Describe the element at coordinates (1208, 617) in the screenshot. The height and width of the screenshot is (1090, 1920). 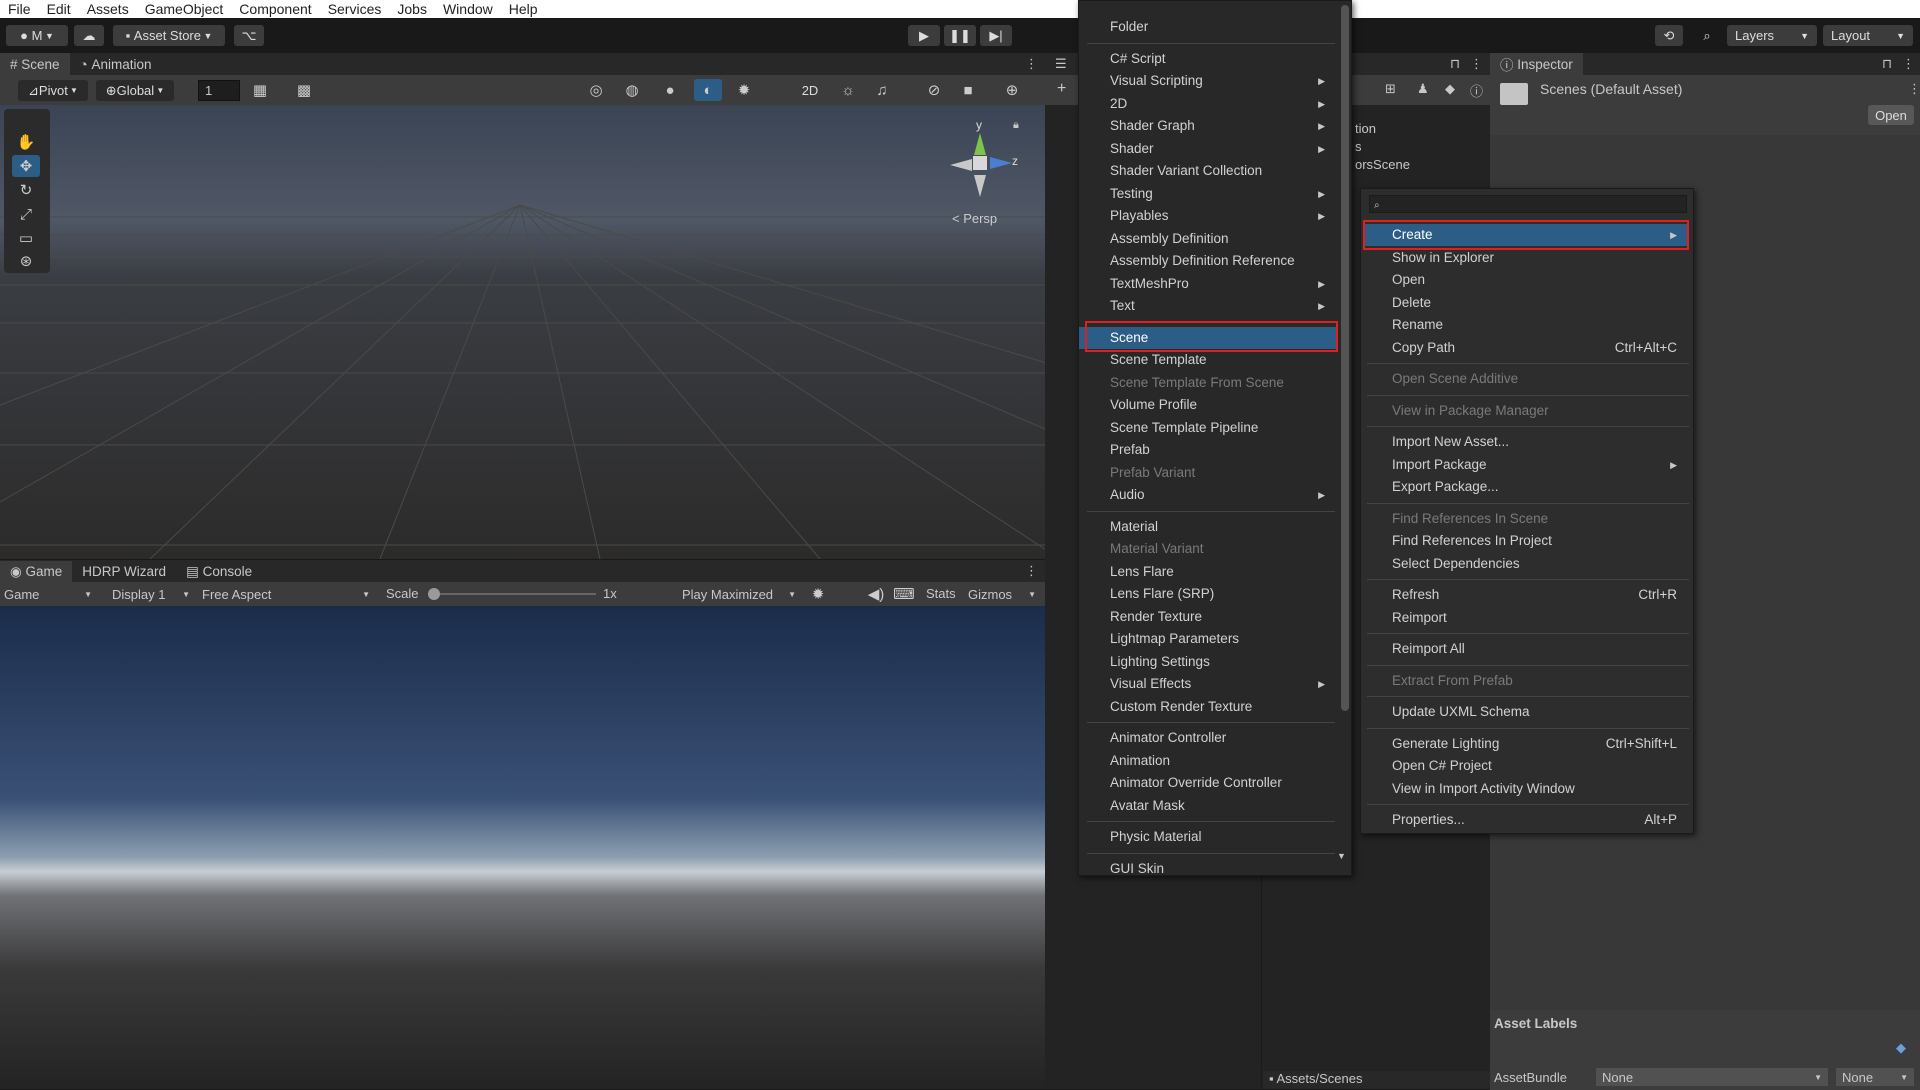
I see `create-menu-item-render-texture: Render Texture` at that location.